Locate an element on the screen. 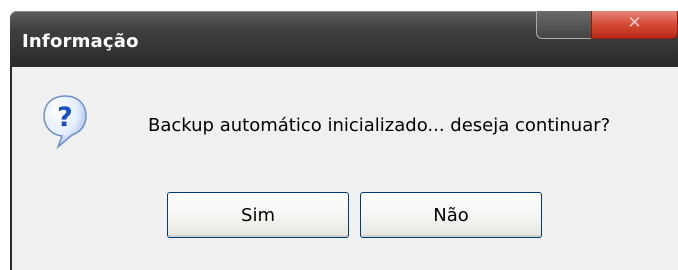  no-button: Não is located at coordinates (451, 215).